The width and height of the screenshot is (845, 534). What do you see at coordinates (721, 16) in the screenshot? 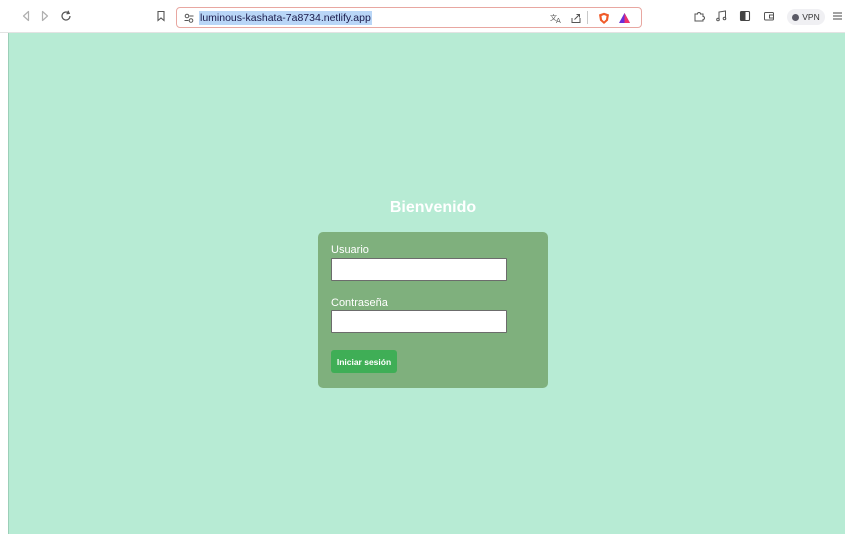
I see `media-icon` at bounding box center [721, 16].